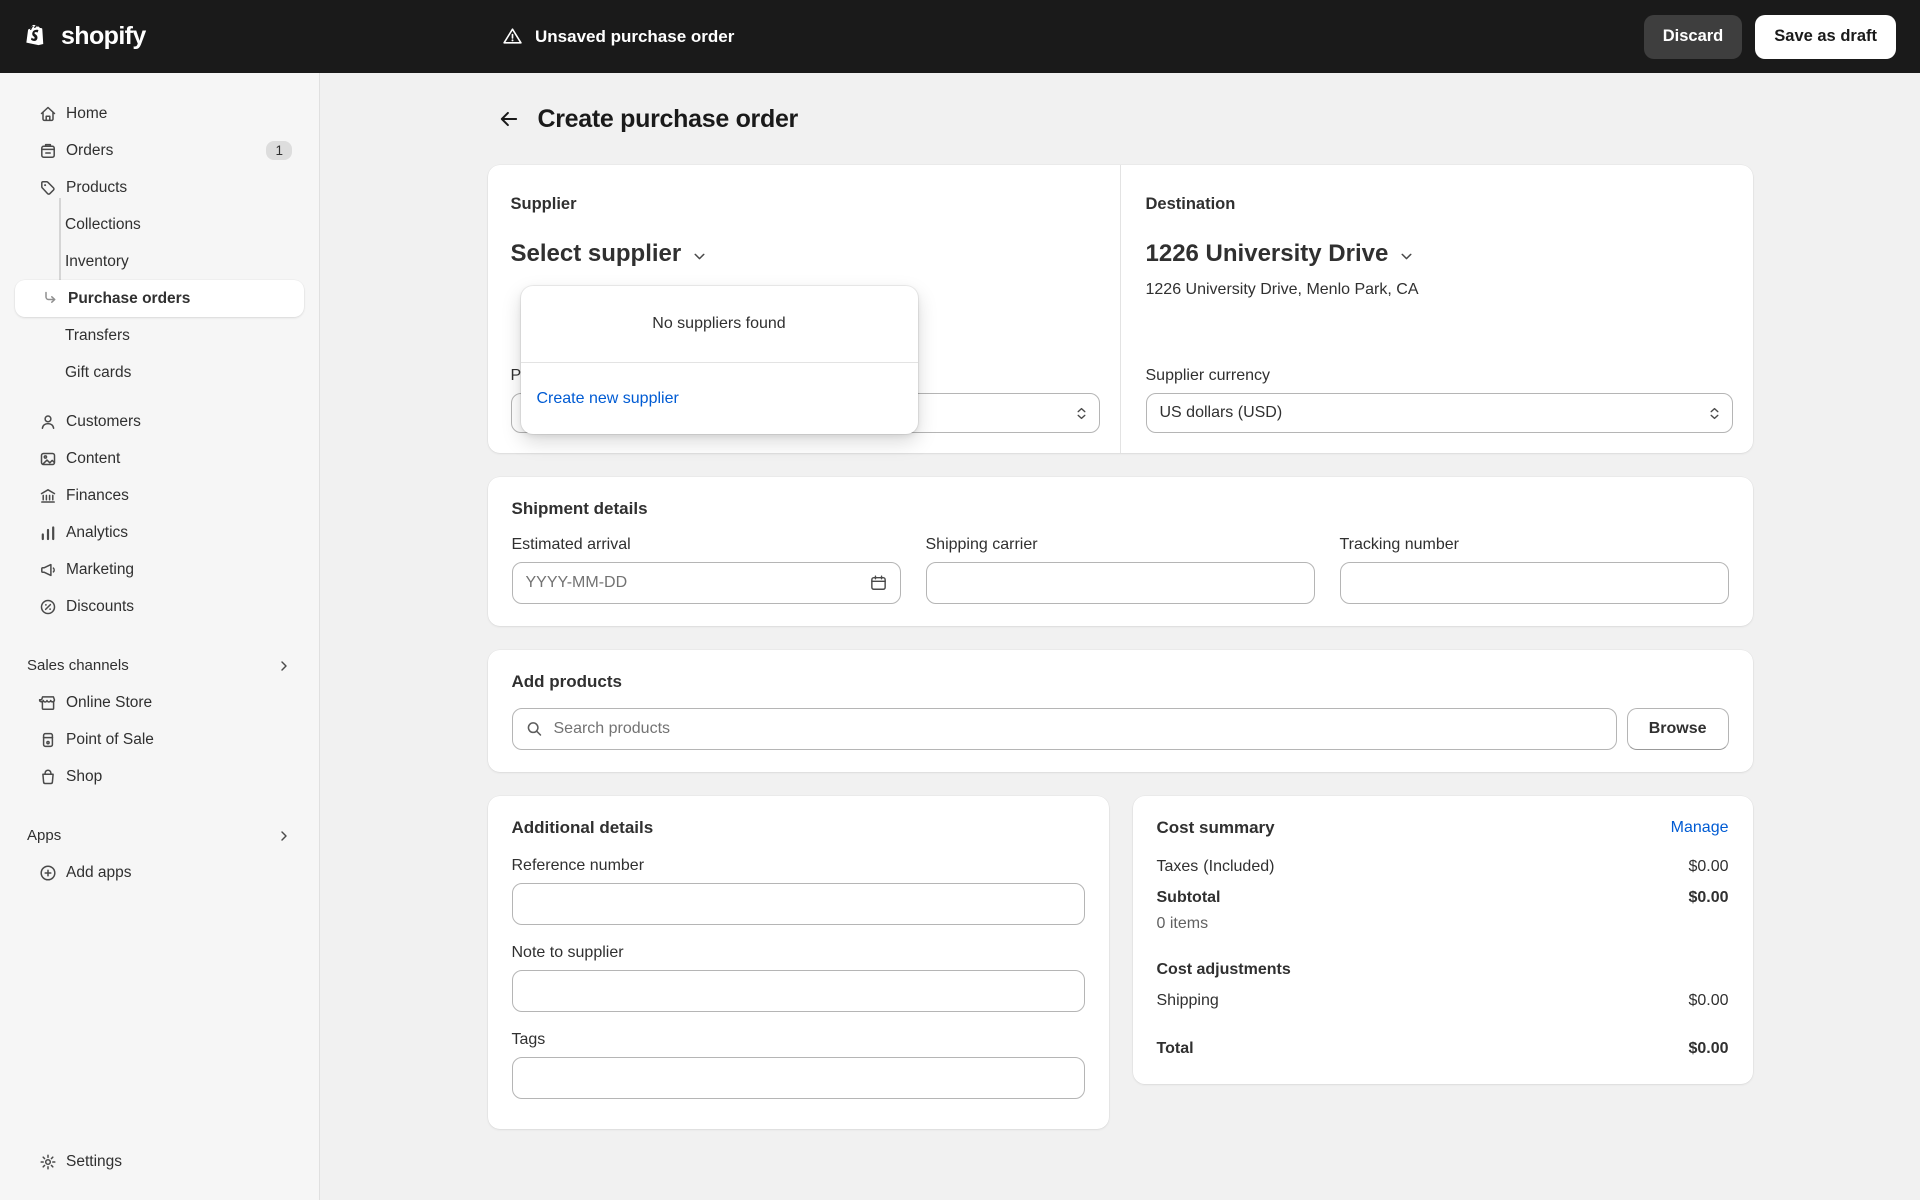  What do you see at coordinates (87, 113) in the screenshot?
I see `sidebar-item-label: Home` at bounding box center [87, 113].